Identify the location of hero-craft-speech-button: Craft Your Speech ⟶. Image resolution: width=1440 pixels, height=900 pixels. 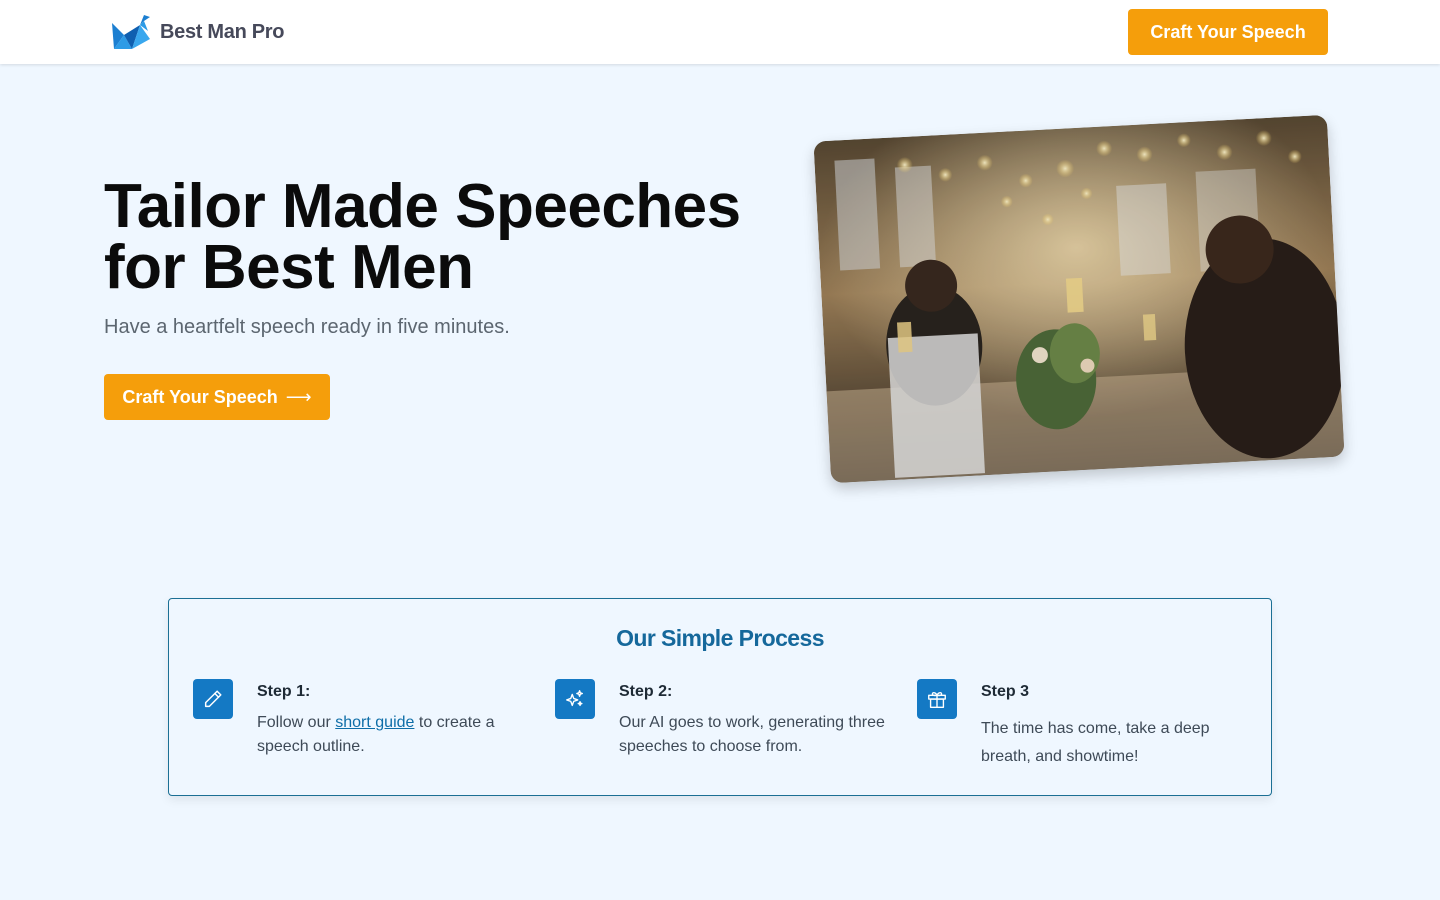
(217, 397).